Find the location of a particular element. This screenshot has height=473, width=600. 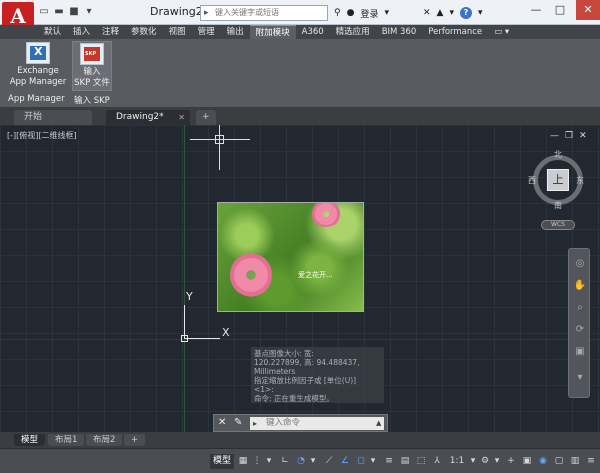

ribbon-options-button: ▭ ▾ is located at coordinates (501, 32).